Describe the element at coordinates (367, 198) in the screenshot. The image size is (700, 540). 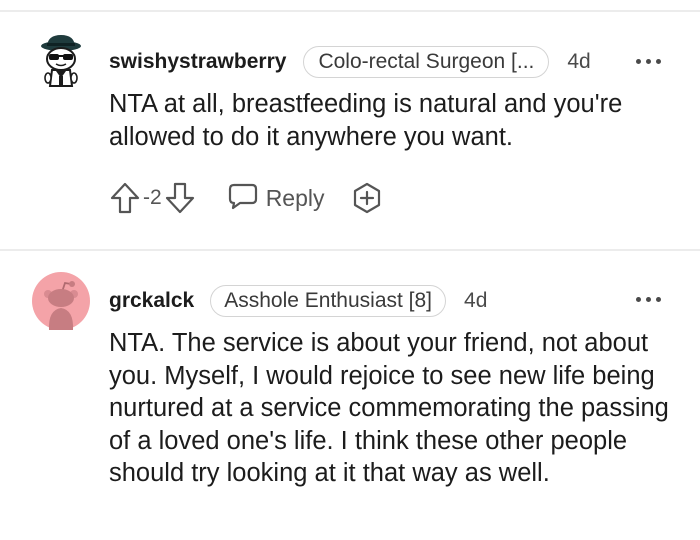
I see `award-plus-icon` at that location.